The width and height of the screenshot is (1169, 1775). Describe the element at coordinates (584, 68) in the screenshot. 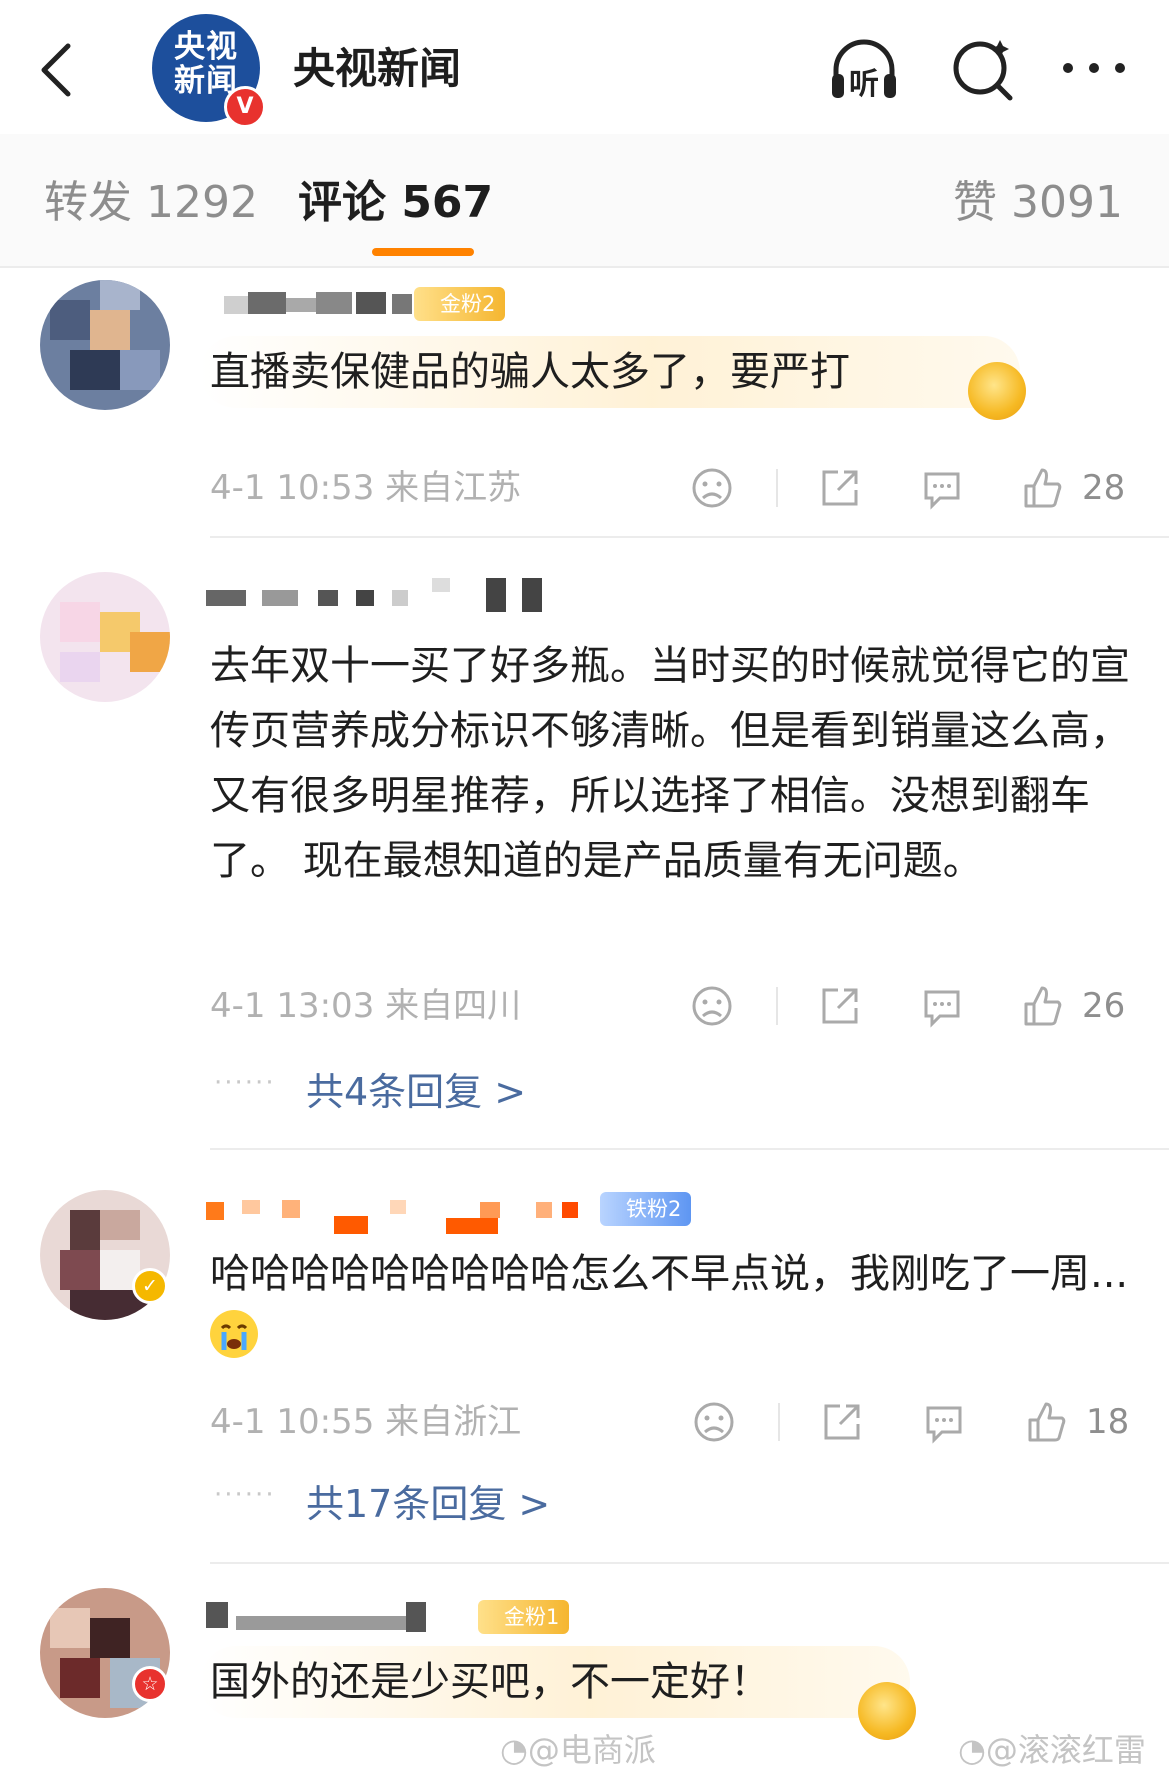

I see `top-bar: 央视 新闻 V 央视新闻 听` at that location.